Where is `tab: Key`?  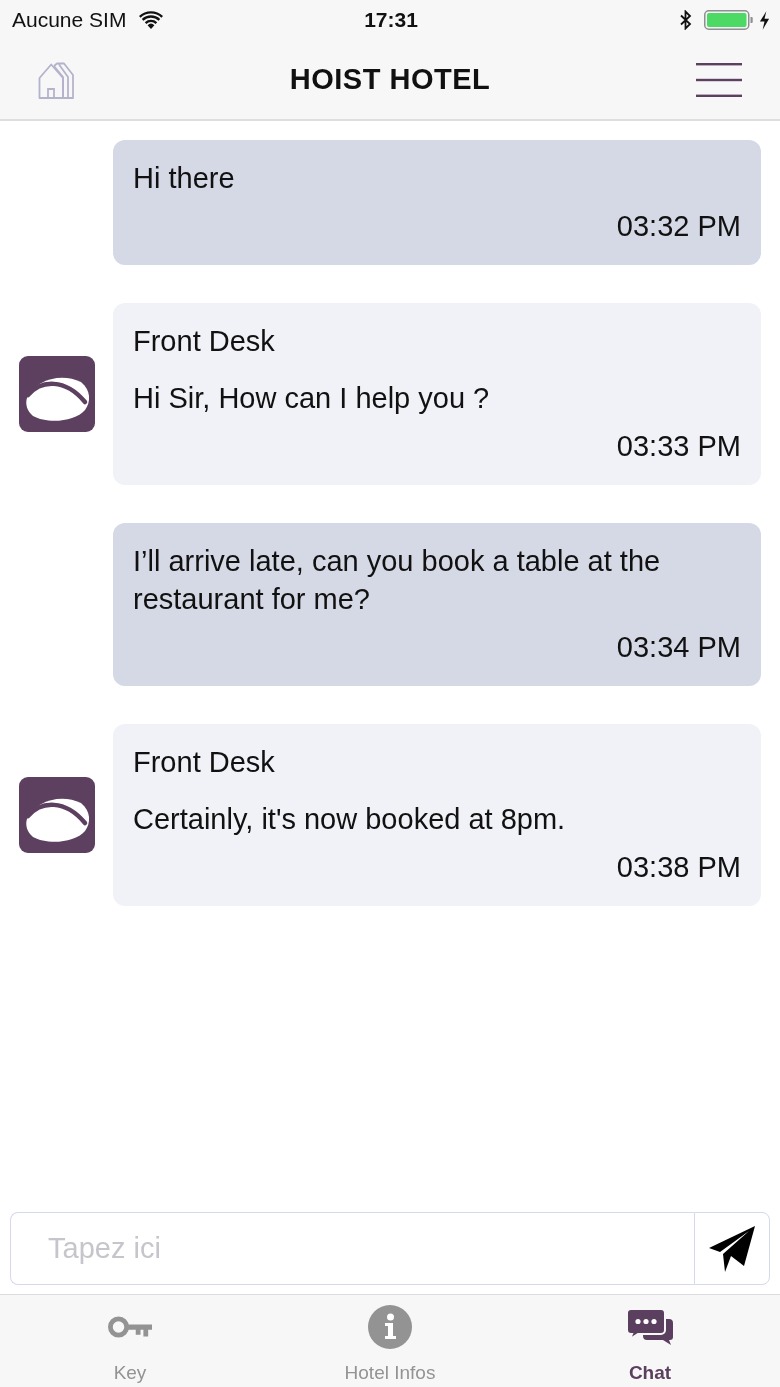
tab: Key is located at coordinates (130, 1341).